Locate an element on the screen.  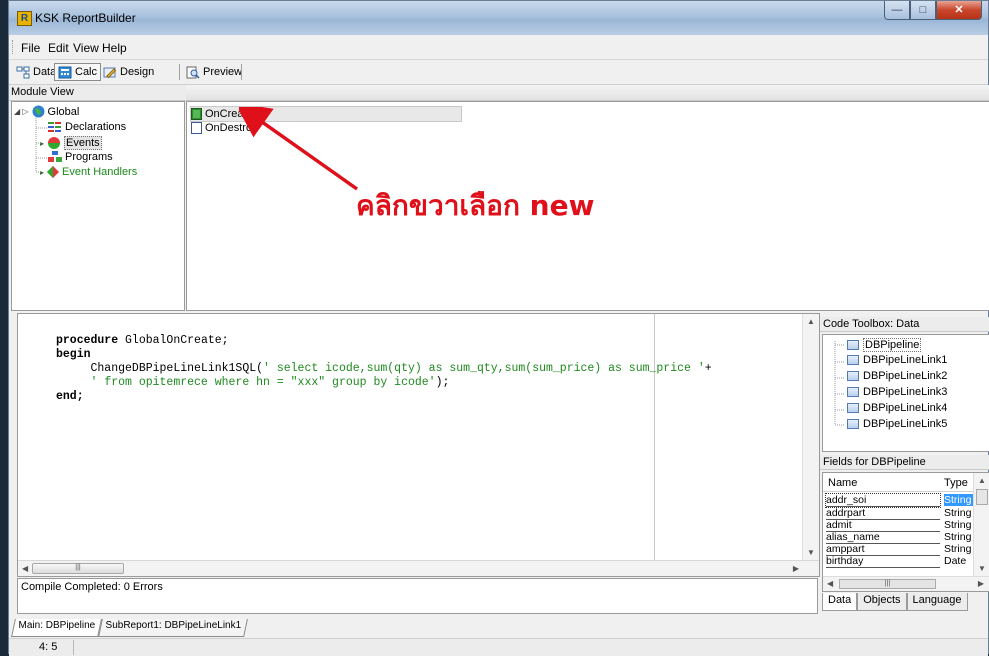
preview-tab-label: Preview is located at coordinates (223, 72).